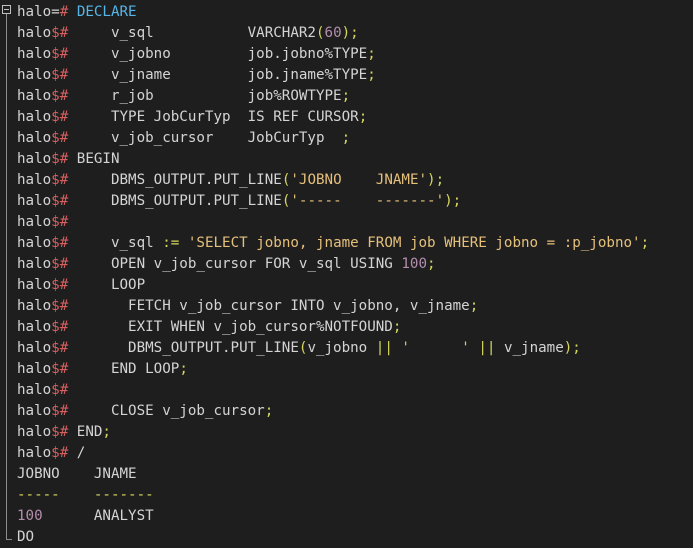 The height and width of the screenshot is (548, 693). I want to click on code-token-num: 100, so click(30, 516).